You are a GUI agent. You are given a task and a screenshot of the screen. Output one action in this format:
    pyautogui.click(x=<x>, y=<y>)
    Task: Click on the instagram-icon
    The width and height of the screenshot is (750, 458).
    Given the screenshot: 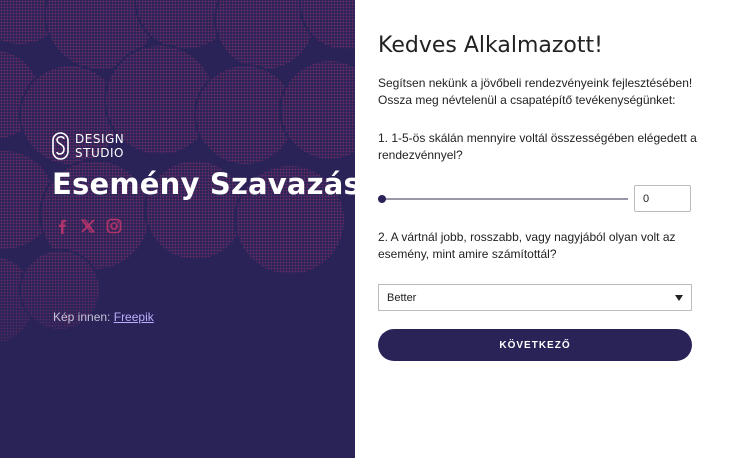 What is the action you would take?
    pyautogui.click(x=114, y=226)
    